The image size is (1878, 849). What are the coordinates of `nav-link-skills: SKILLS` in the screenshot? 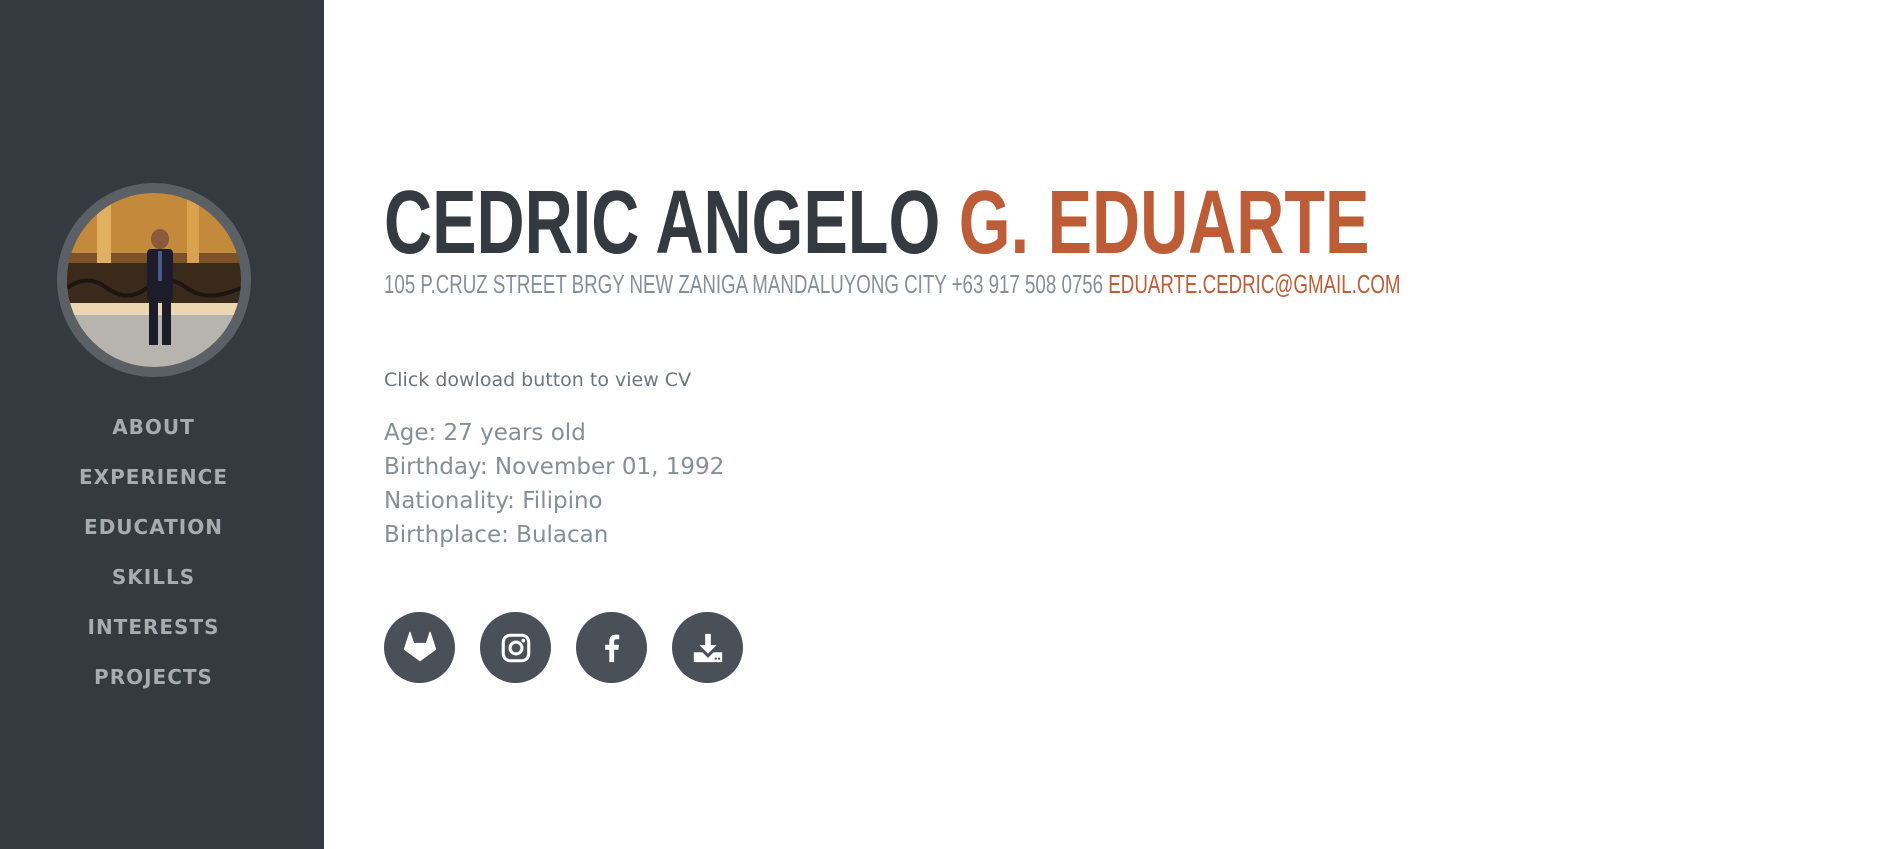 It's located at (153, 577).